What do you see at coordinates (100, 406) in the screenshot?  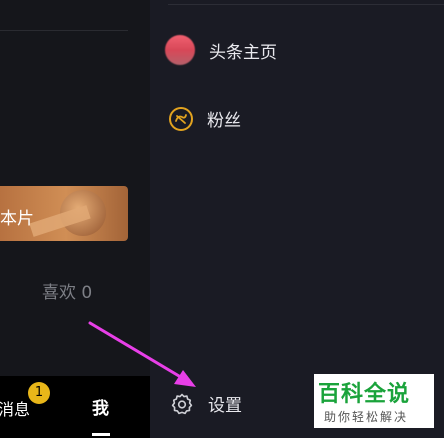 I see `tab-me: 我` at bounding box center [100, 406].